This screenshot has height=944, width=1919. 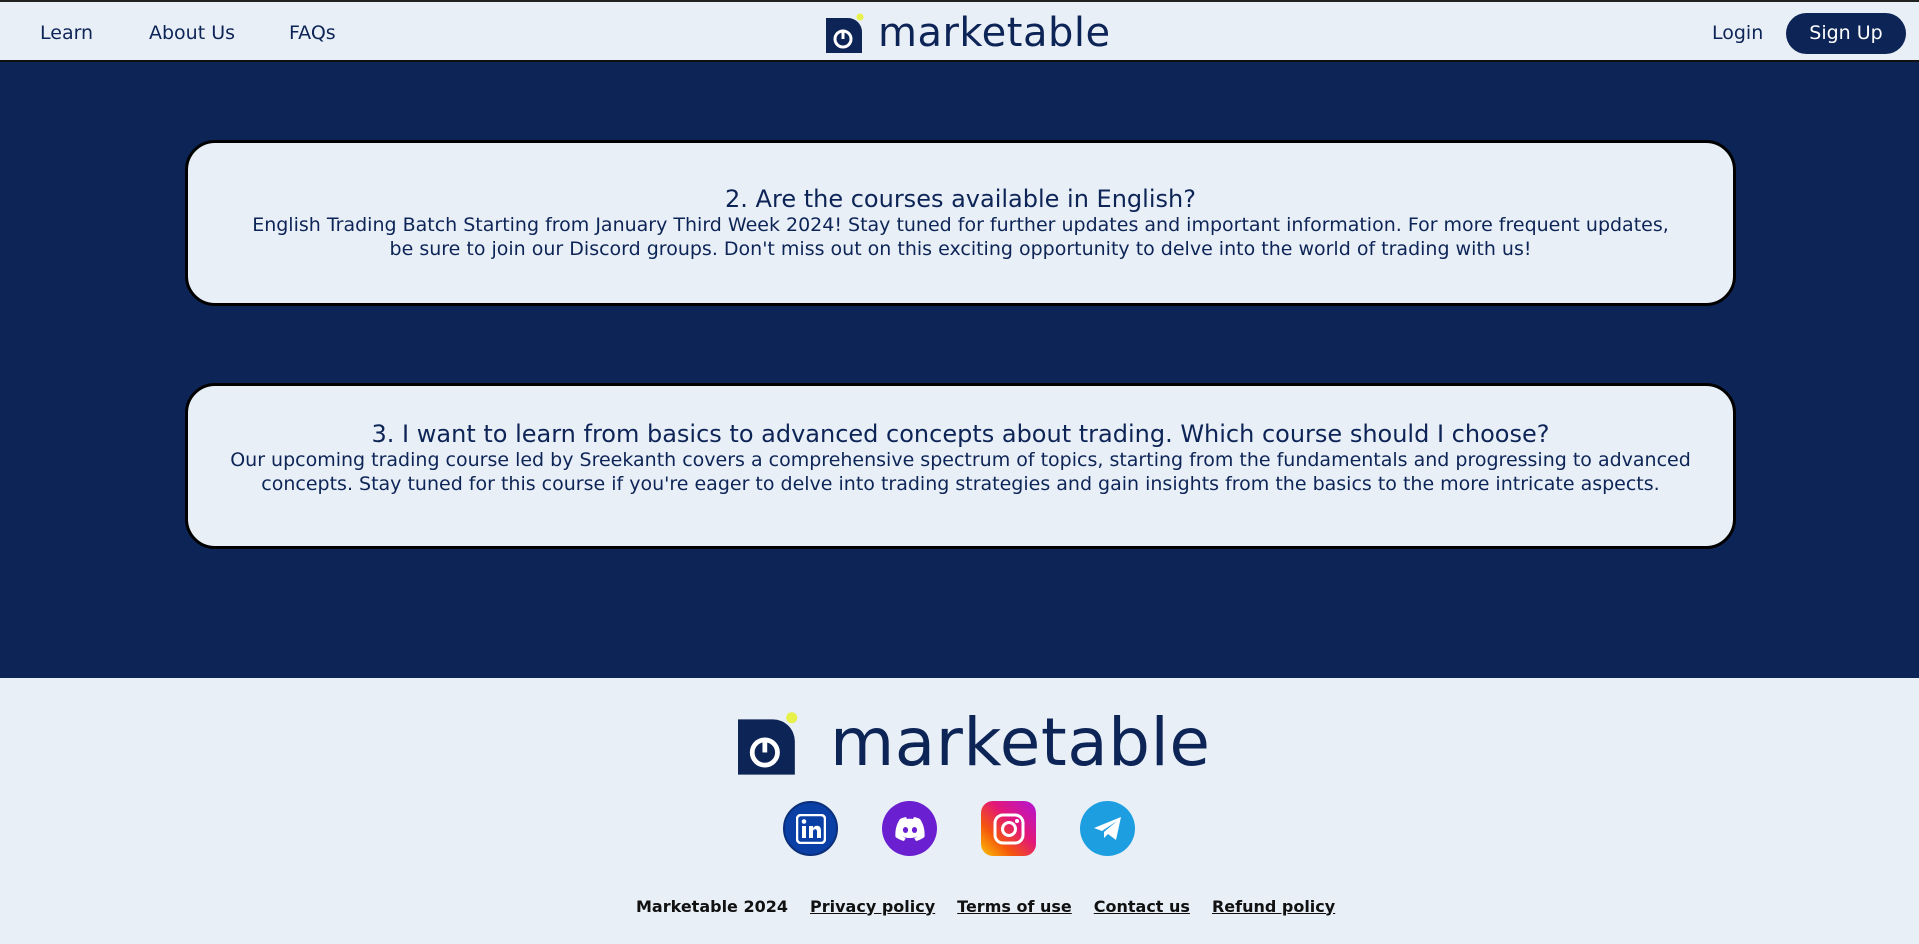 I want to click on privacy-policy-link: Privacy policy, so click(x=872, y=906).